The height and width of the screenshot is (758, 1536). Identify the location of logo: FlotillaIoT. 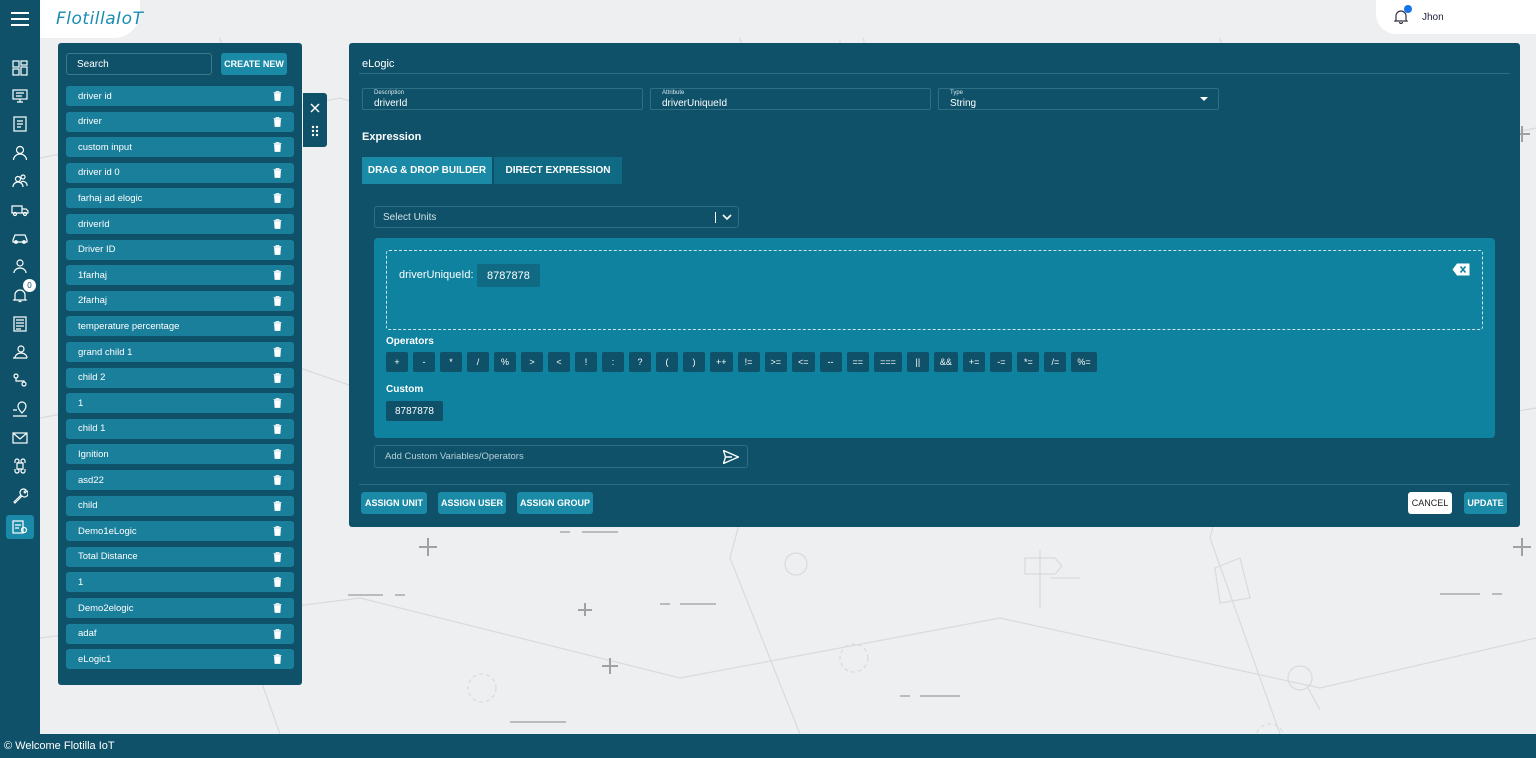
(91, 19).